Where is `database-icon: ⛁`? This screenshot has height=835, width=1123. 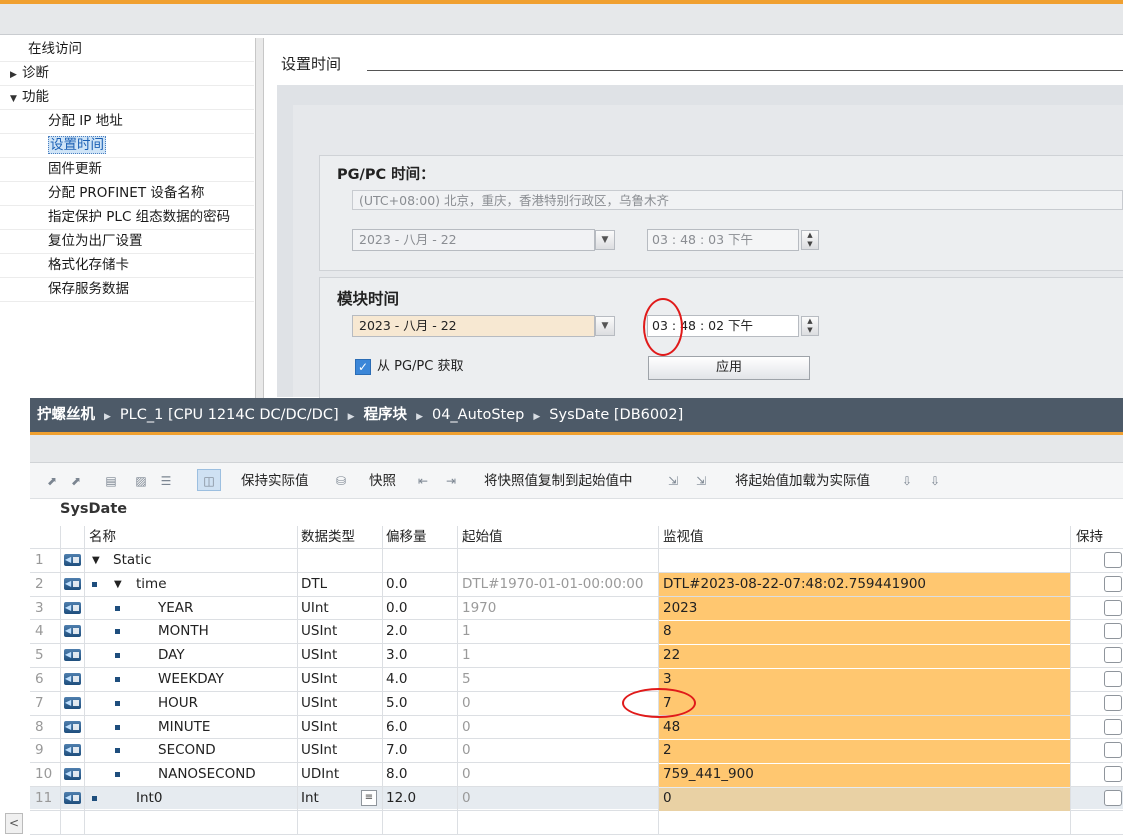
database-icon: ⛁ is located at coordinates (341, 481).